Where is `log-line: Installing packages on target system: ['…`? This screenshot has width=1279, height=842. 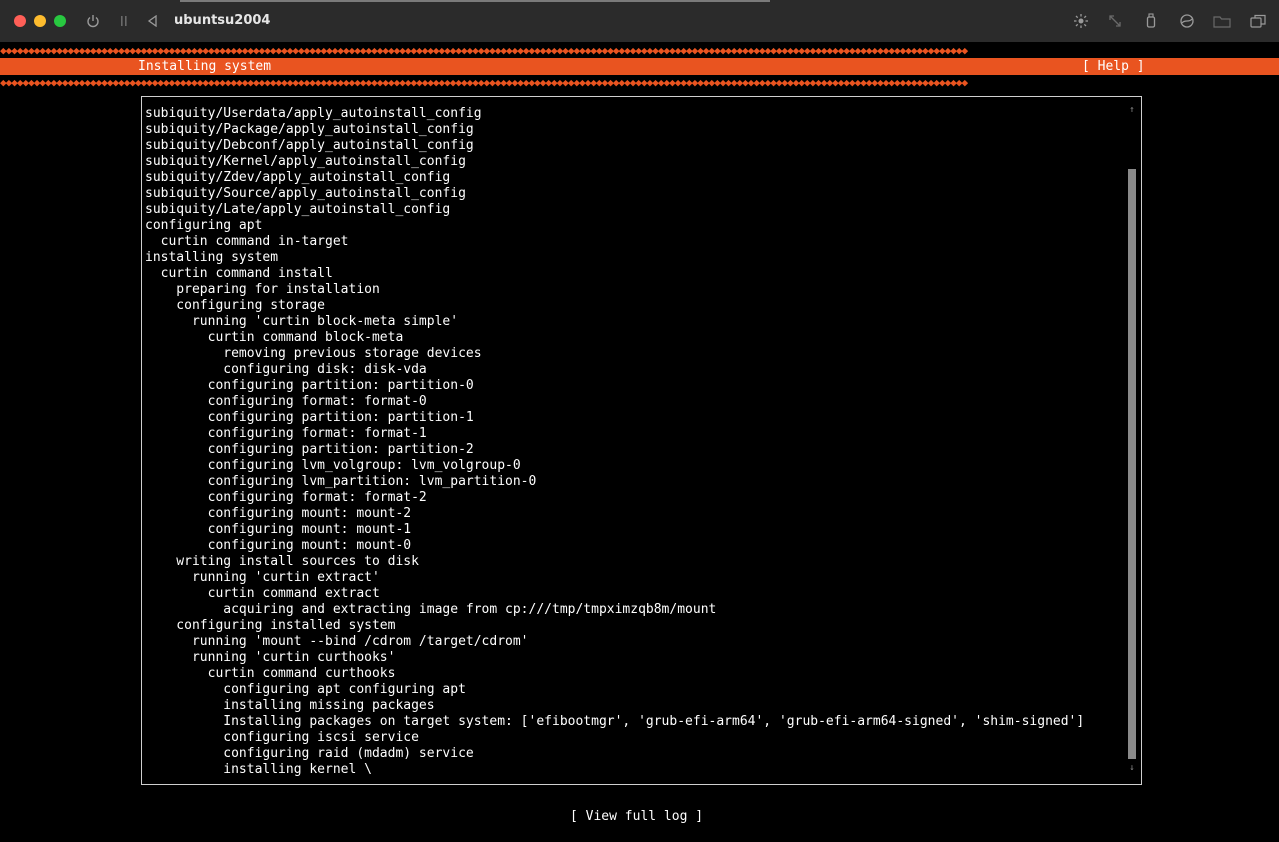 log-line: Installing packages on target system: ['… is located at coordinates (615, 721).